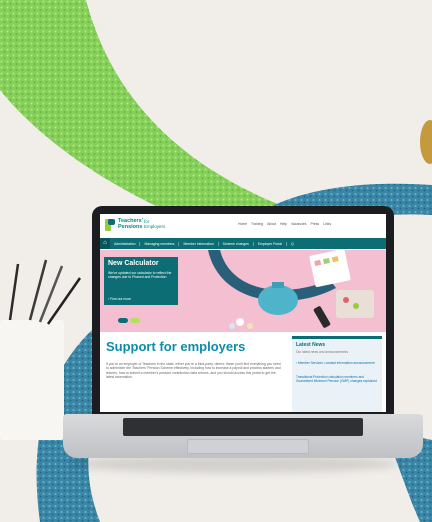 The height and width of the screenshot is (522, 432). Describe the element at coordinates (314, 224) in the screenshot. I see `topnav-item: Press` at that location.